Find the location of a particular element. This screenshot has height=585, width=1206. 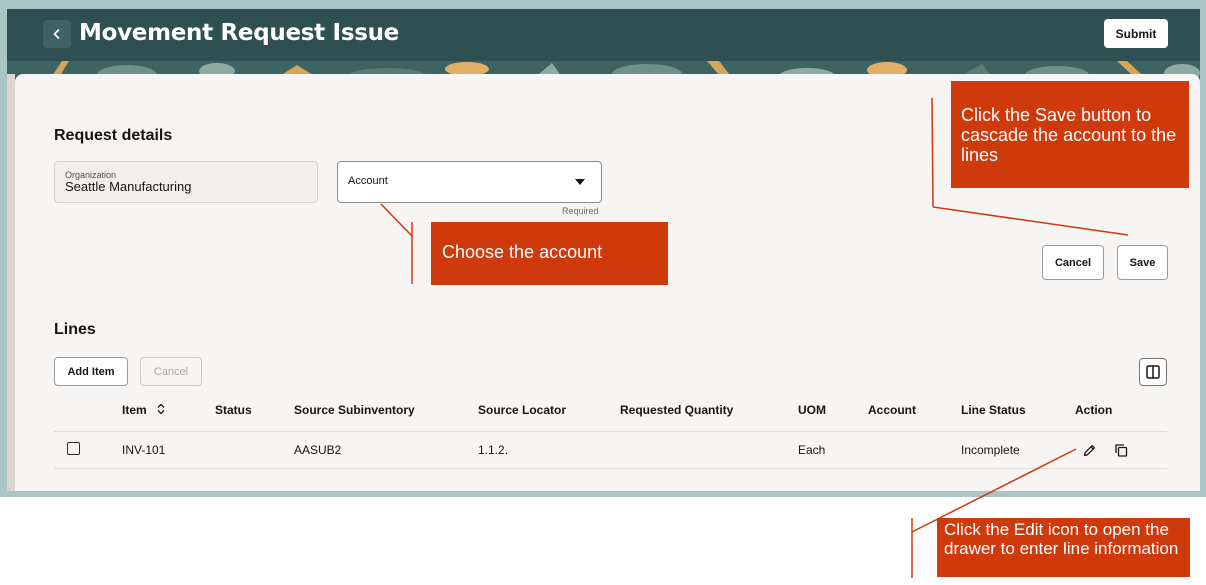

save-callout-line-pointer is located at coordinates (1030, 221).